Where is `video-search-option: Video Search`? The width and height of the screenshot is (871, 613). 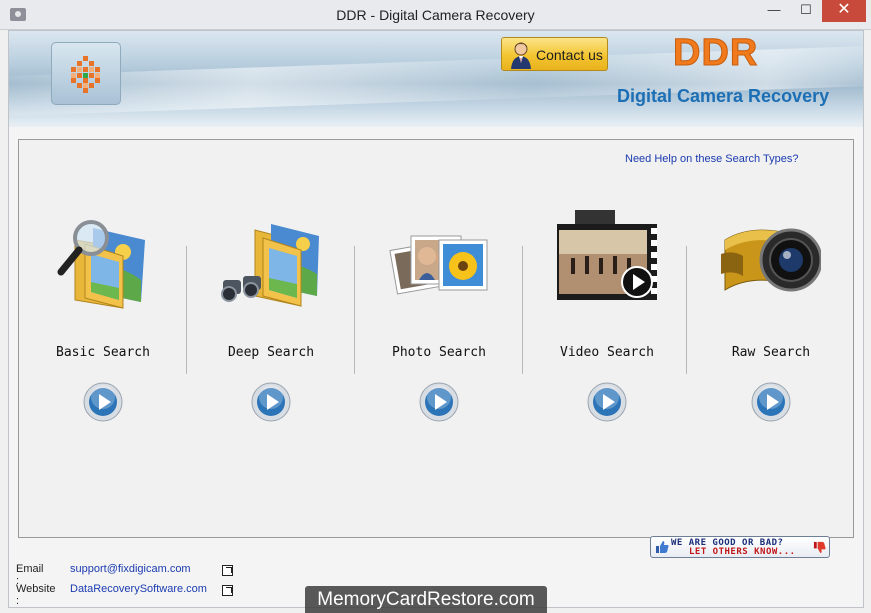
video-search-option: Video Search is located at coordinates (607, 320).